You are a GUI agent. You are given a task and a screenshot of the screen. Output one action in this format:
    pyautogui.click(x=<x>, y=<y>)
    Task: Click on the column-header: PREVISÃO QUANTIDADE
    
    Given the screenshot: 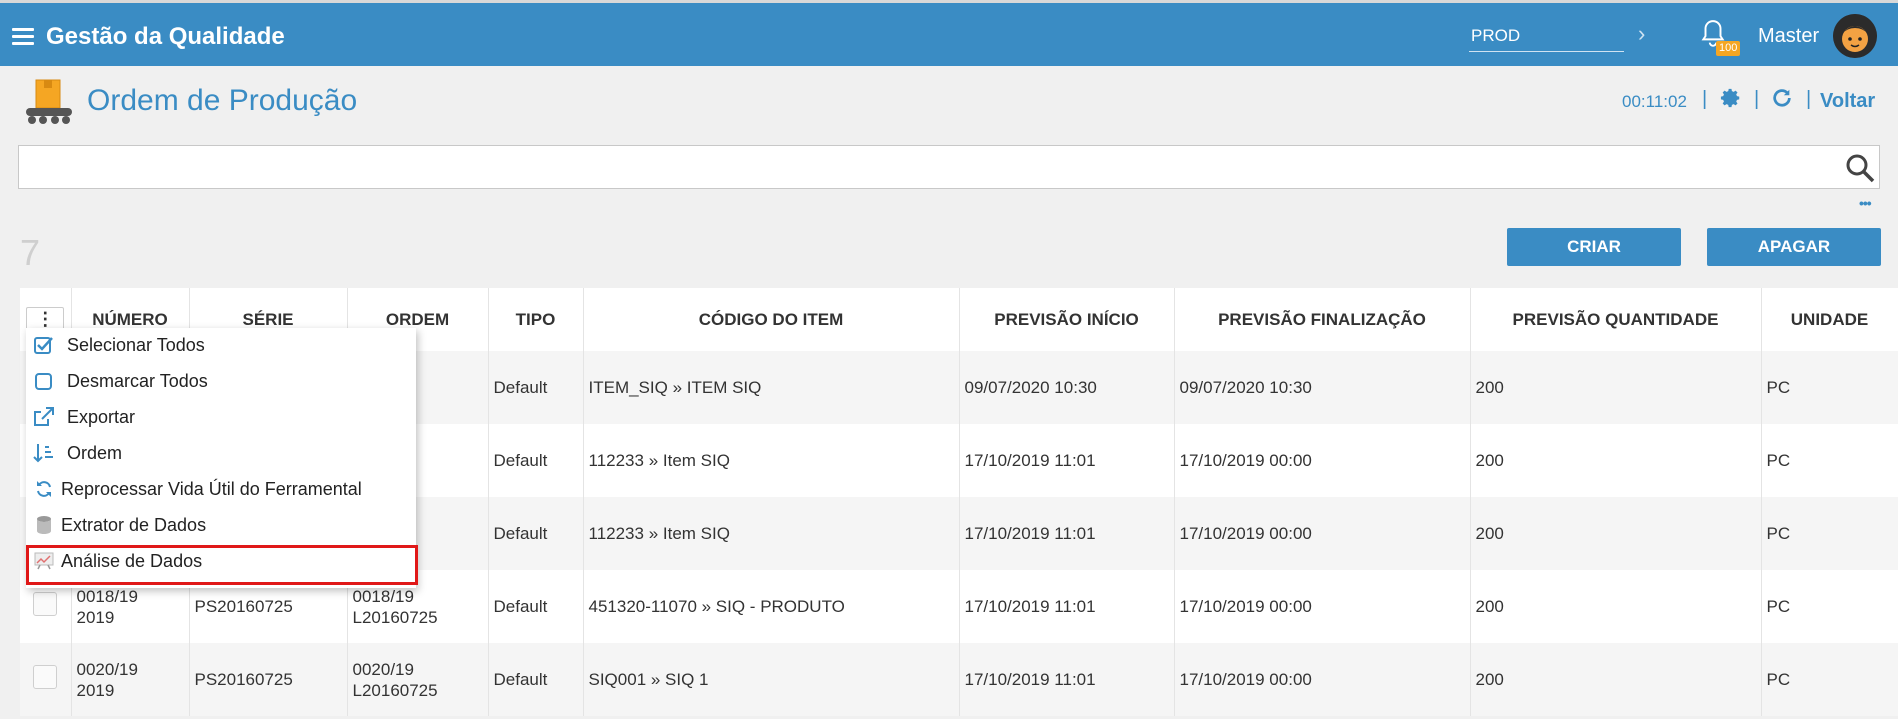 What is the action you would take?
    pyautogui.click(x=1616, y=319)
    